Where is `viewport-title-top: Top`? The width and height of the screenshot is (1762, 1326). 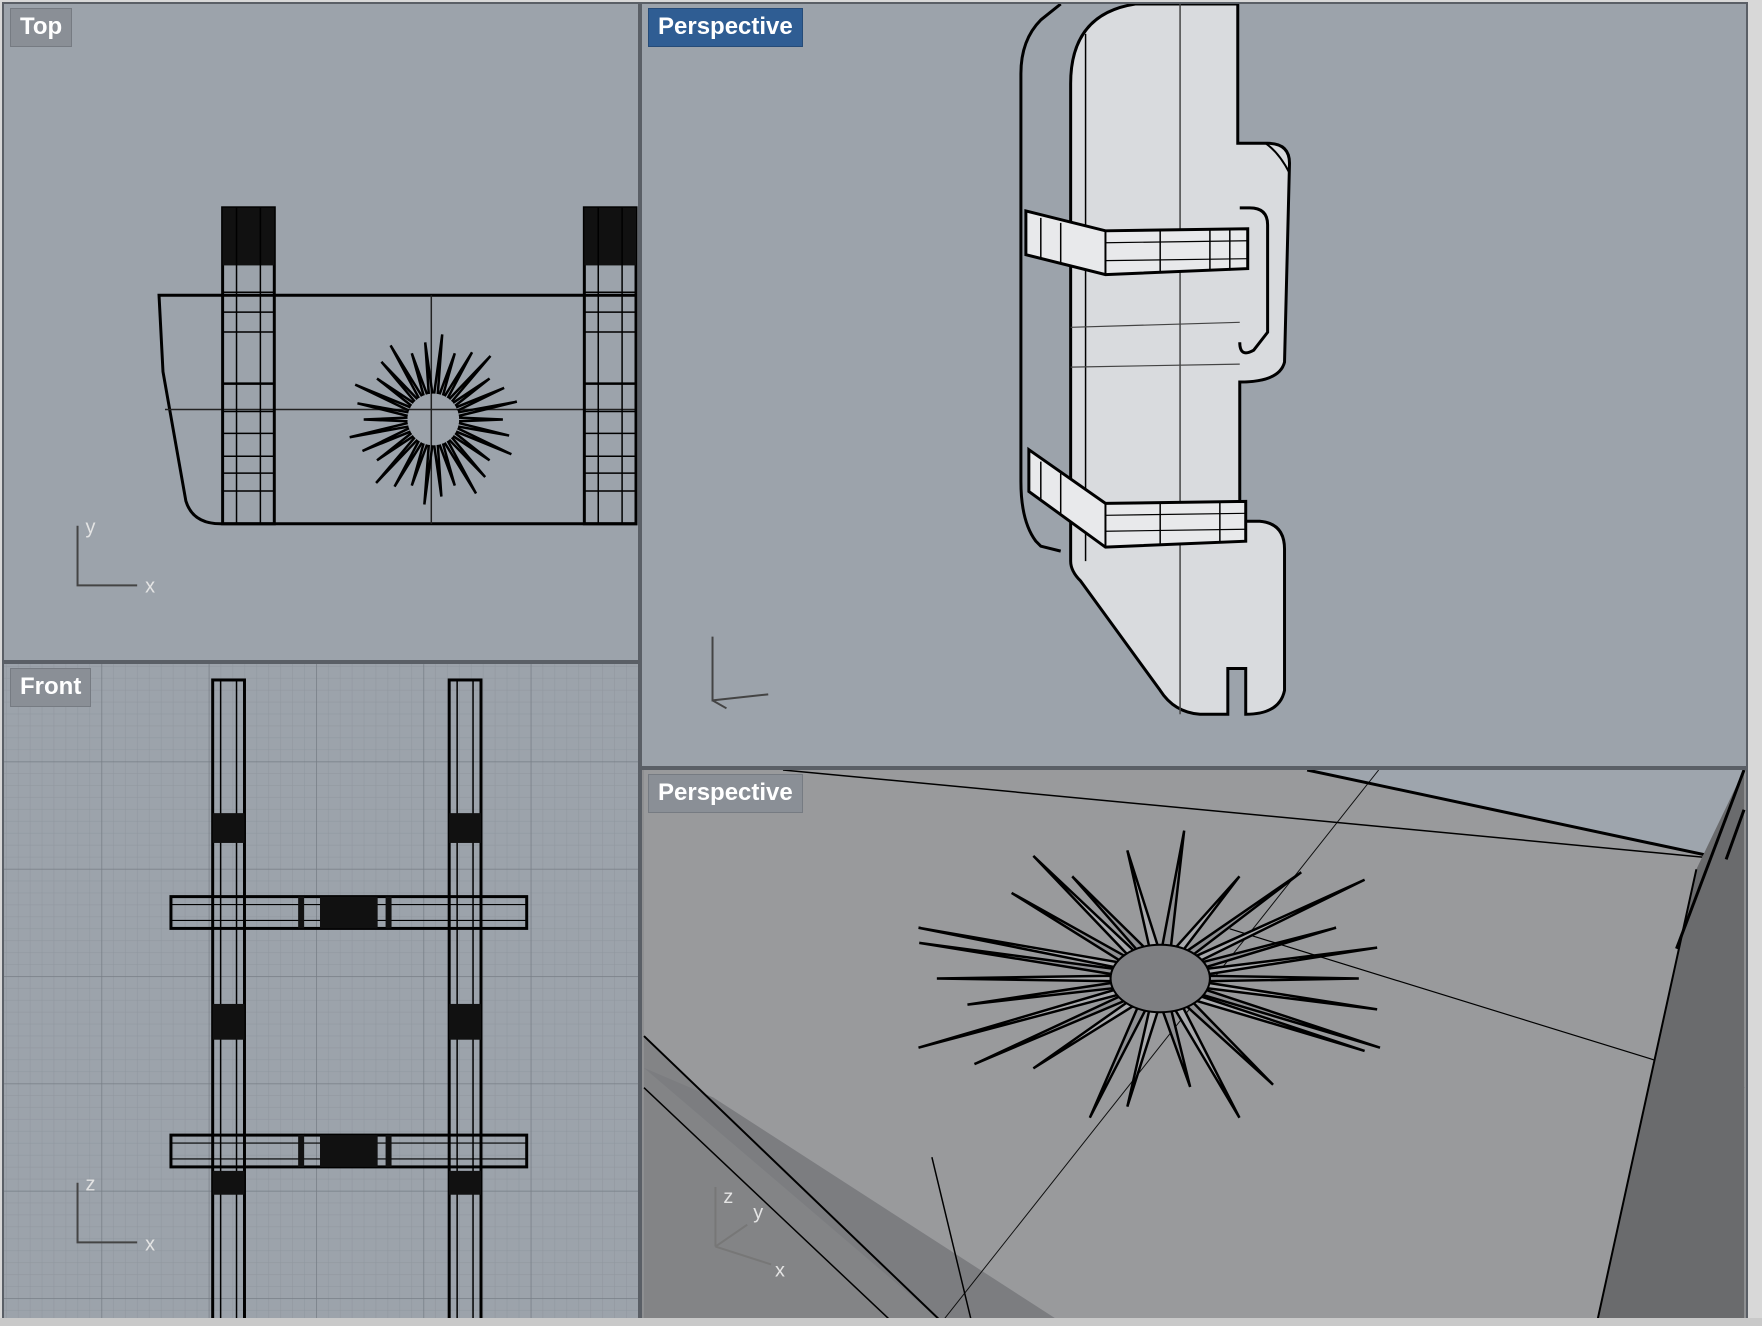
viewport-title-top: Top is located at coordinates (41, 27).